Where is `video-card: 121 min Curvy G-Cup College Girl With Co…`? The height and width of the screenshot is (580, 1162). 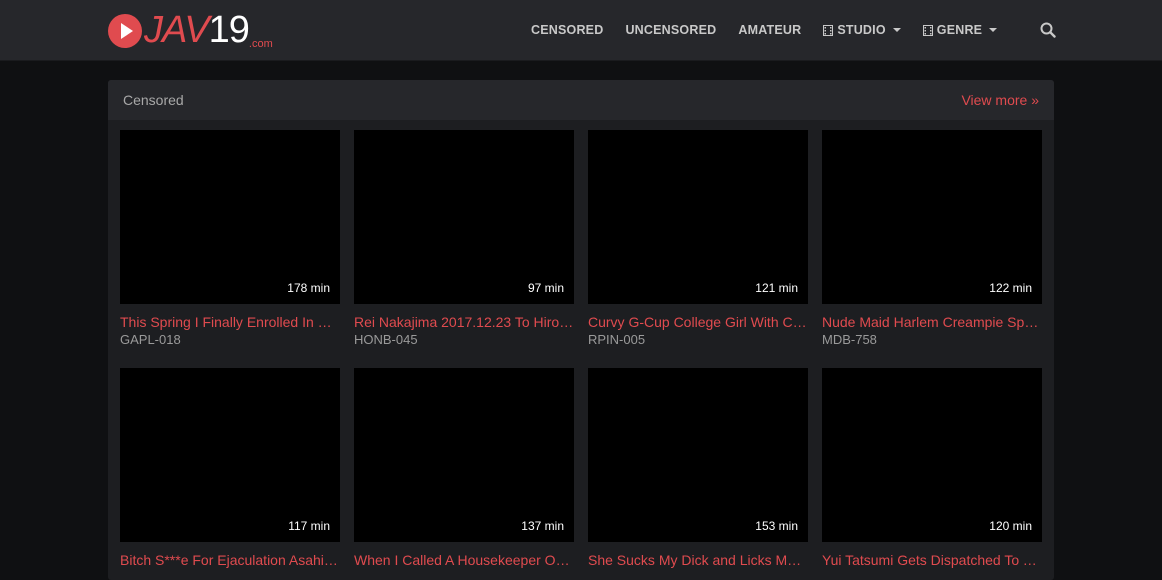 video-card: 121 min Curvy G-Cup College Girl With Co… is located at coordinates (698, 238).